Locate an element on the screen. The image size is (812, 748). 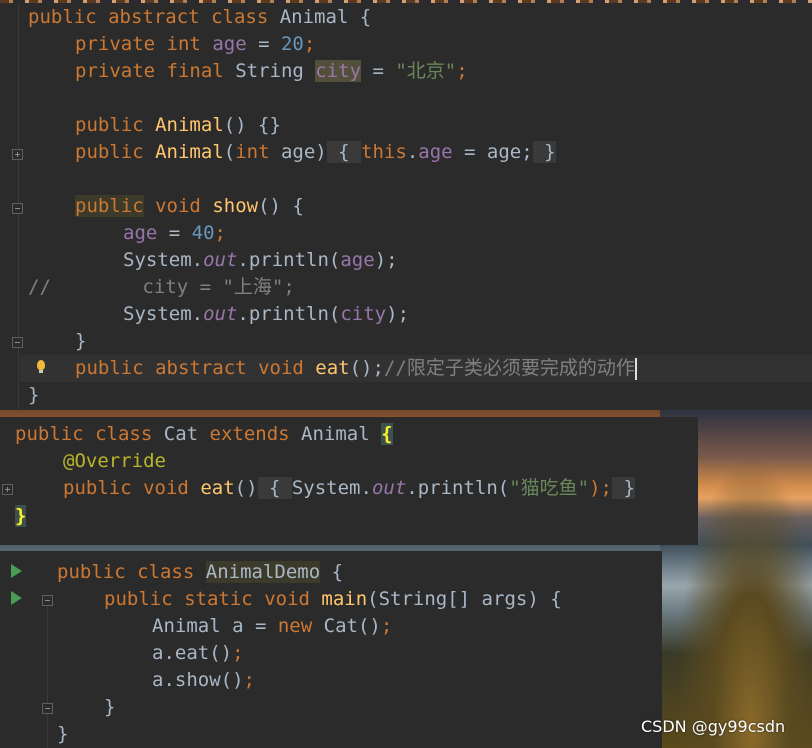
watermark: CSDN @gy99csdn is located at coordinates (713, 726).